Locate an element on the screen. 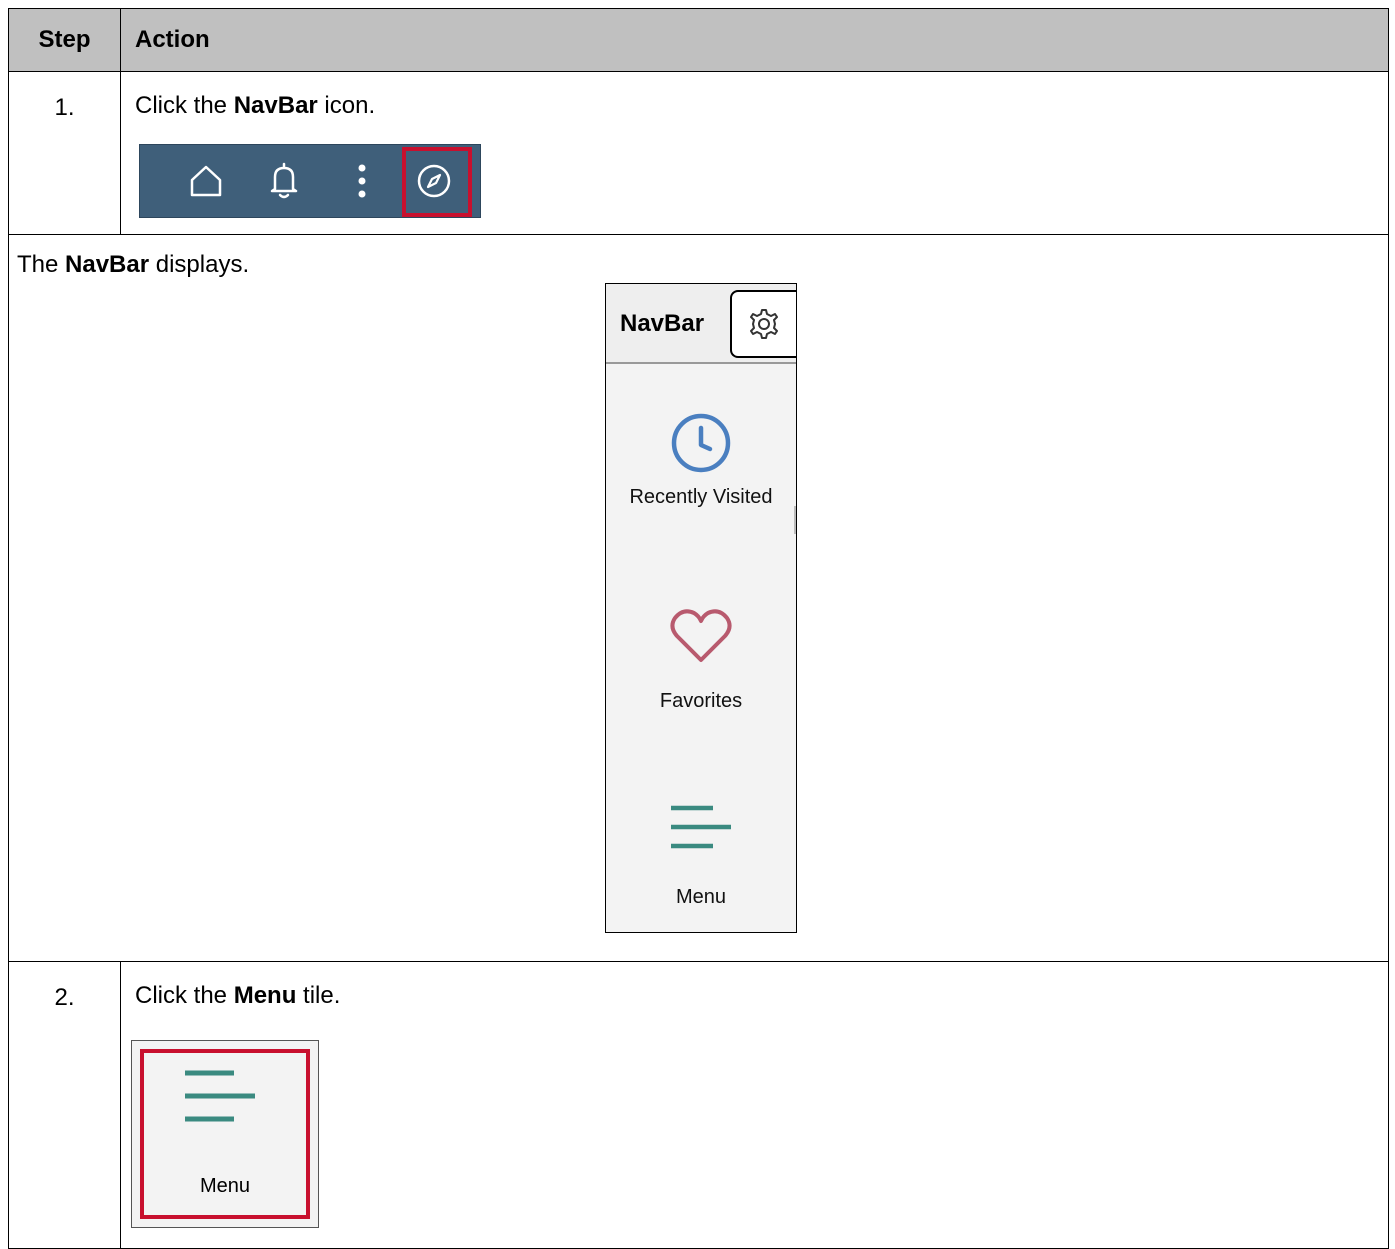 The image size is (1395, 1249). step-instruction: Click the Menu tile. is located at coordinates (754, 986).